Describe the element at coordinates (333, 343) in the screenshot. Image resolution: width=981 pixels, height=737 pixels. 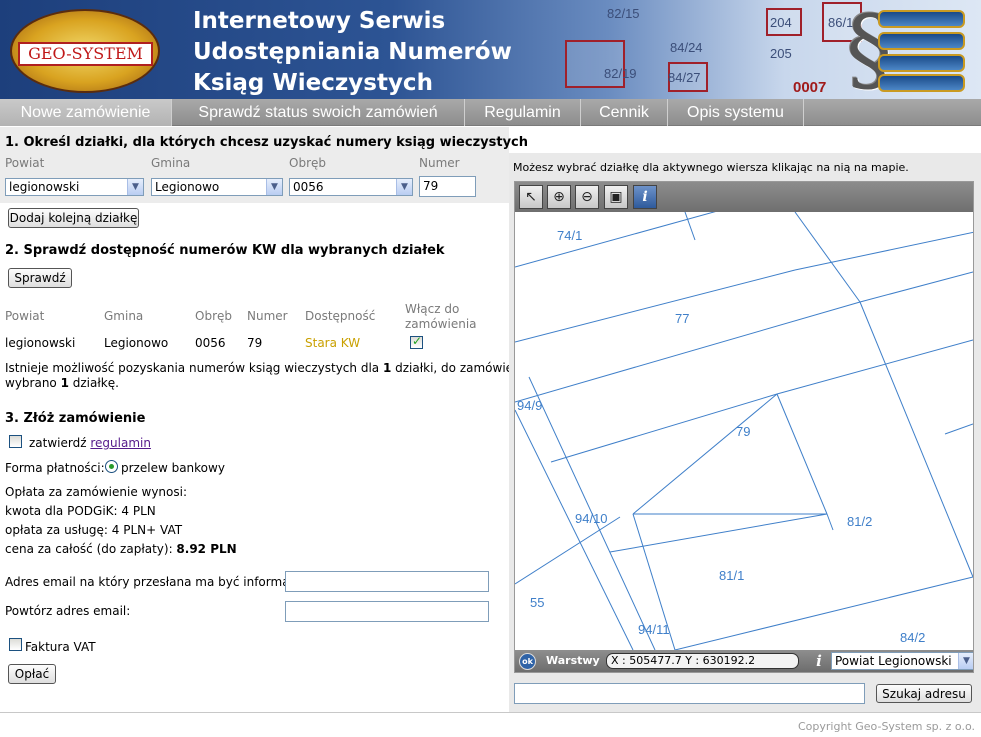
I see `cell-dostepnosc: Stara KW` at that location.